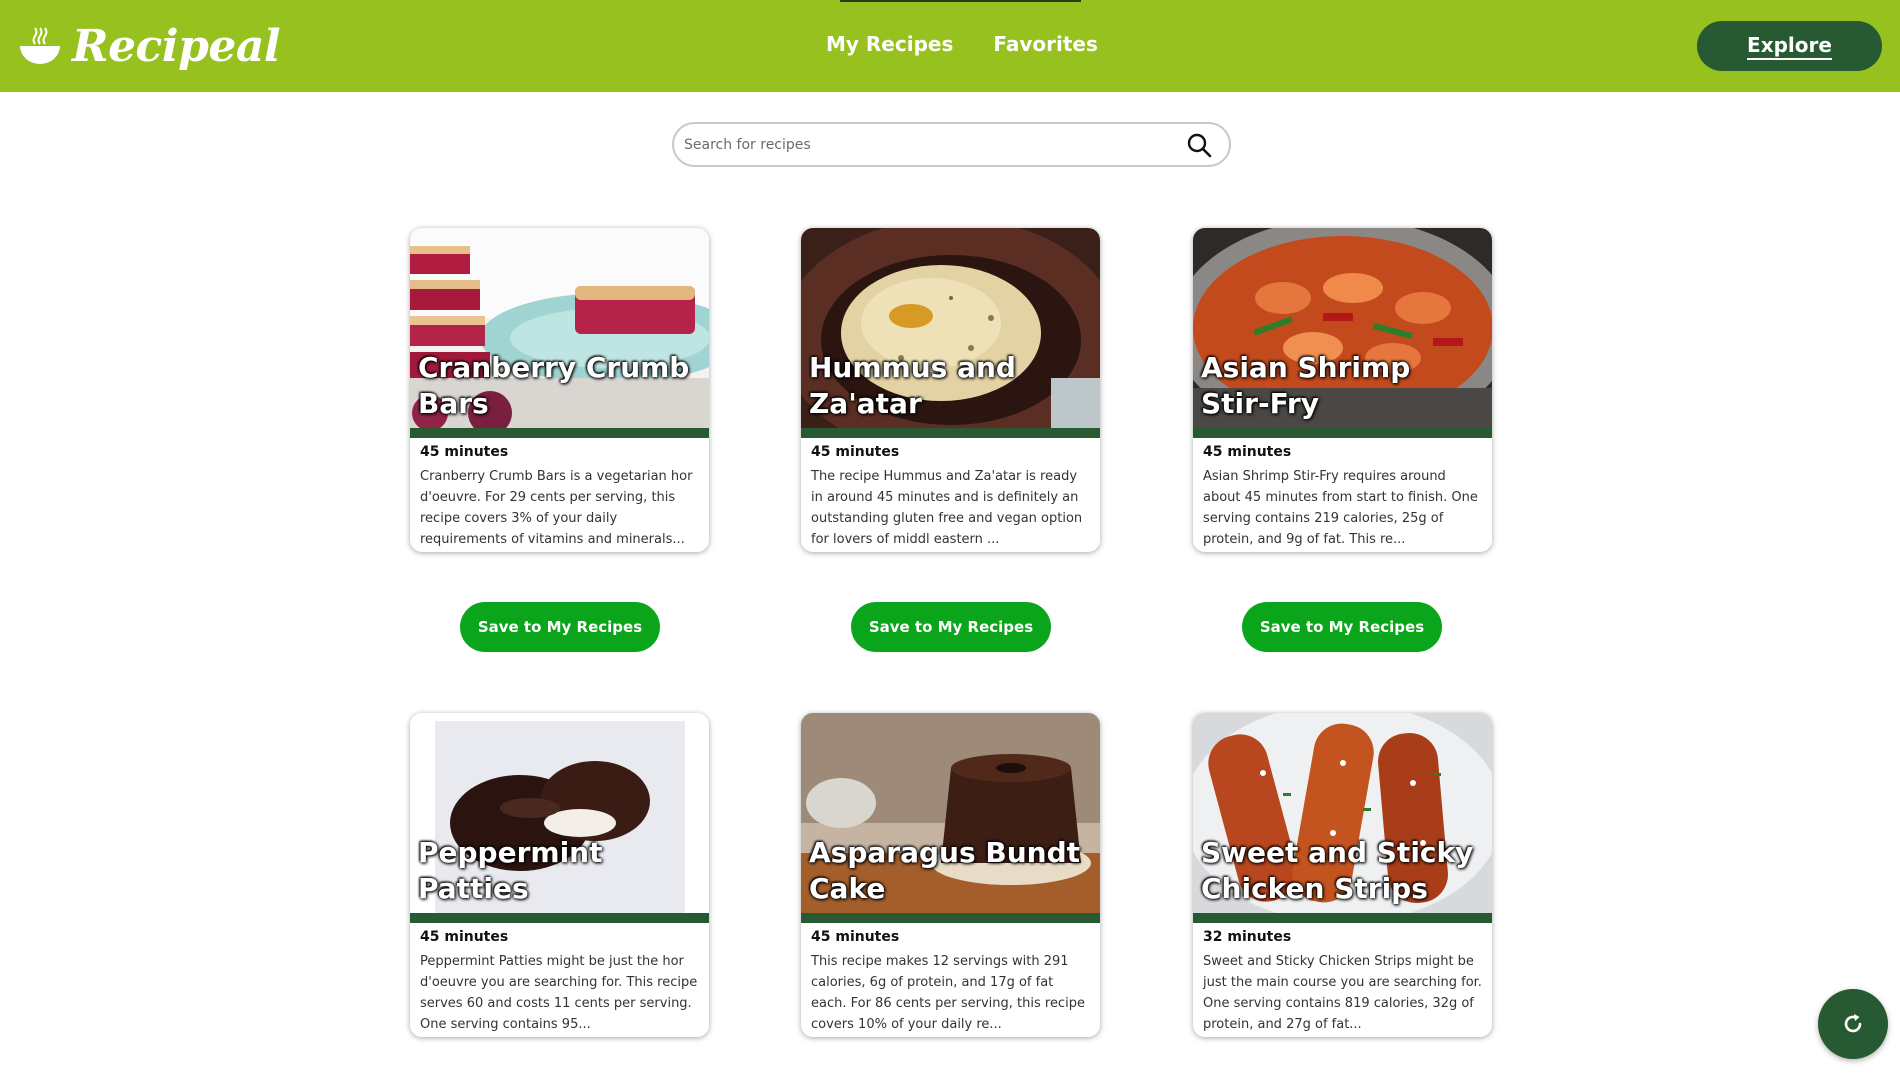  I want to click on recipe-title: Hummus and Za'atar, so click(912, 385).